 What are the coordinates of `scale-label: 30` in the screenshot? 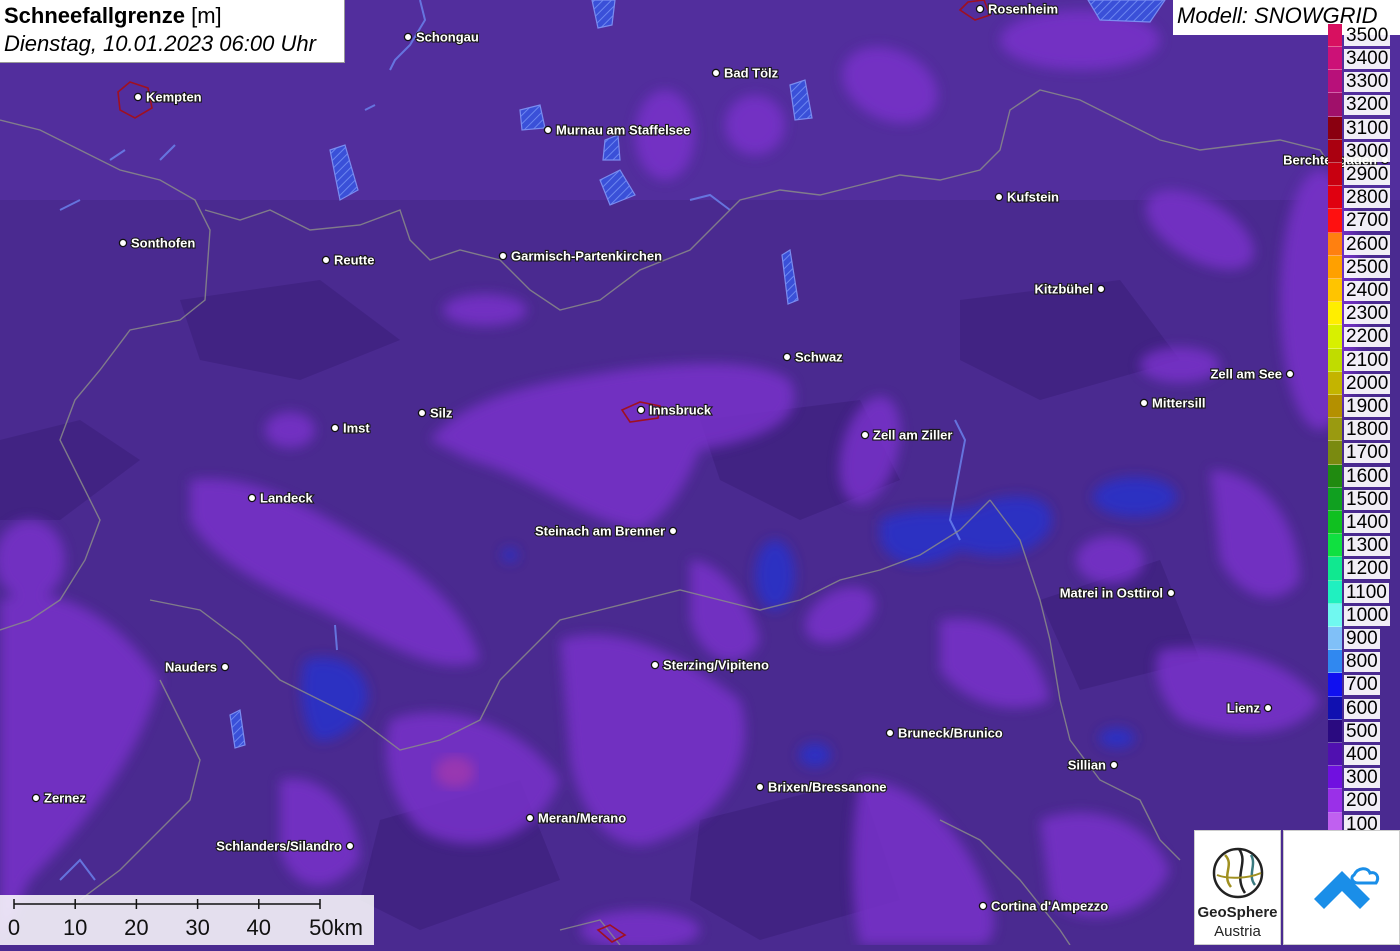 It's located at (197, 927).